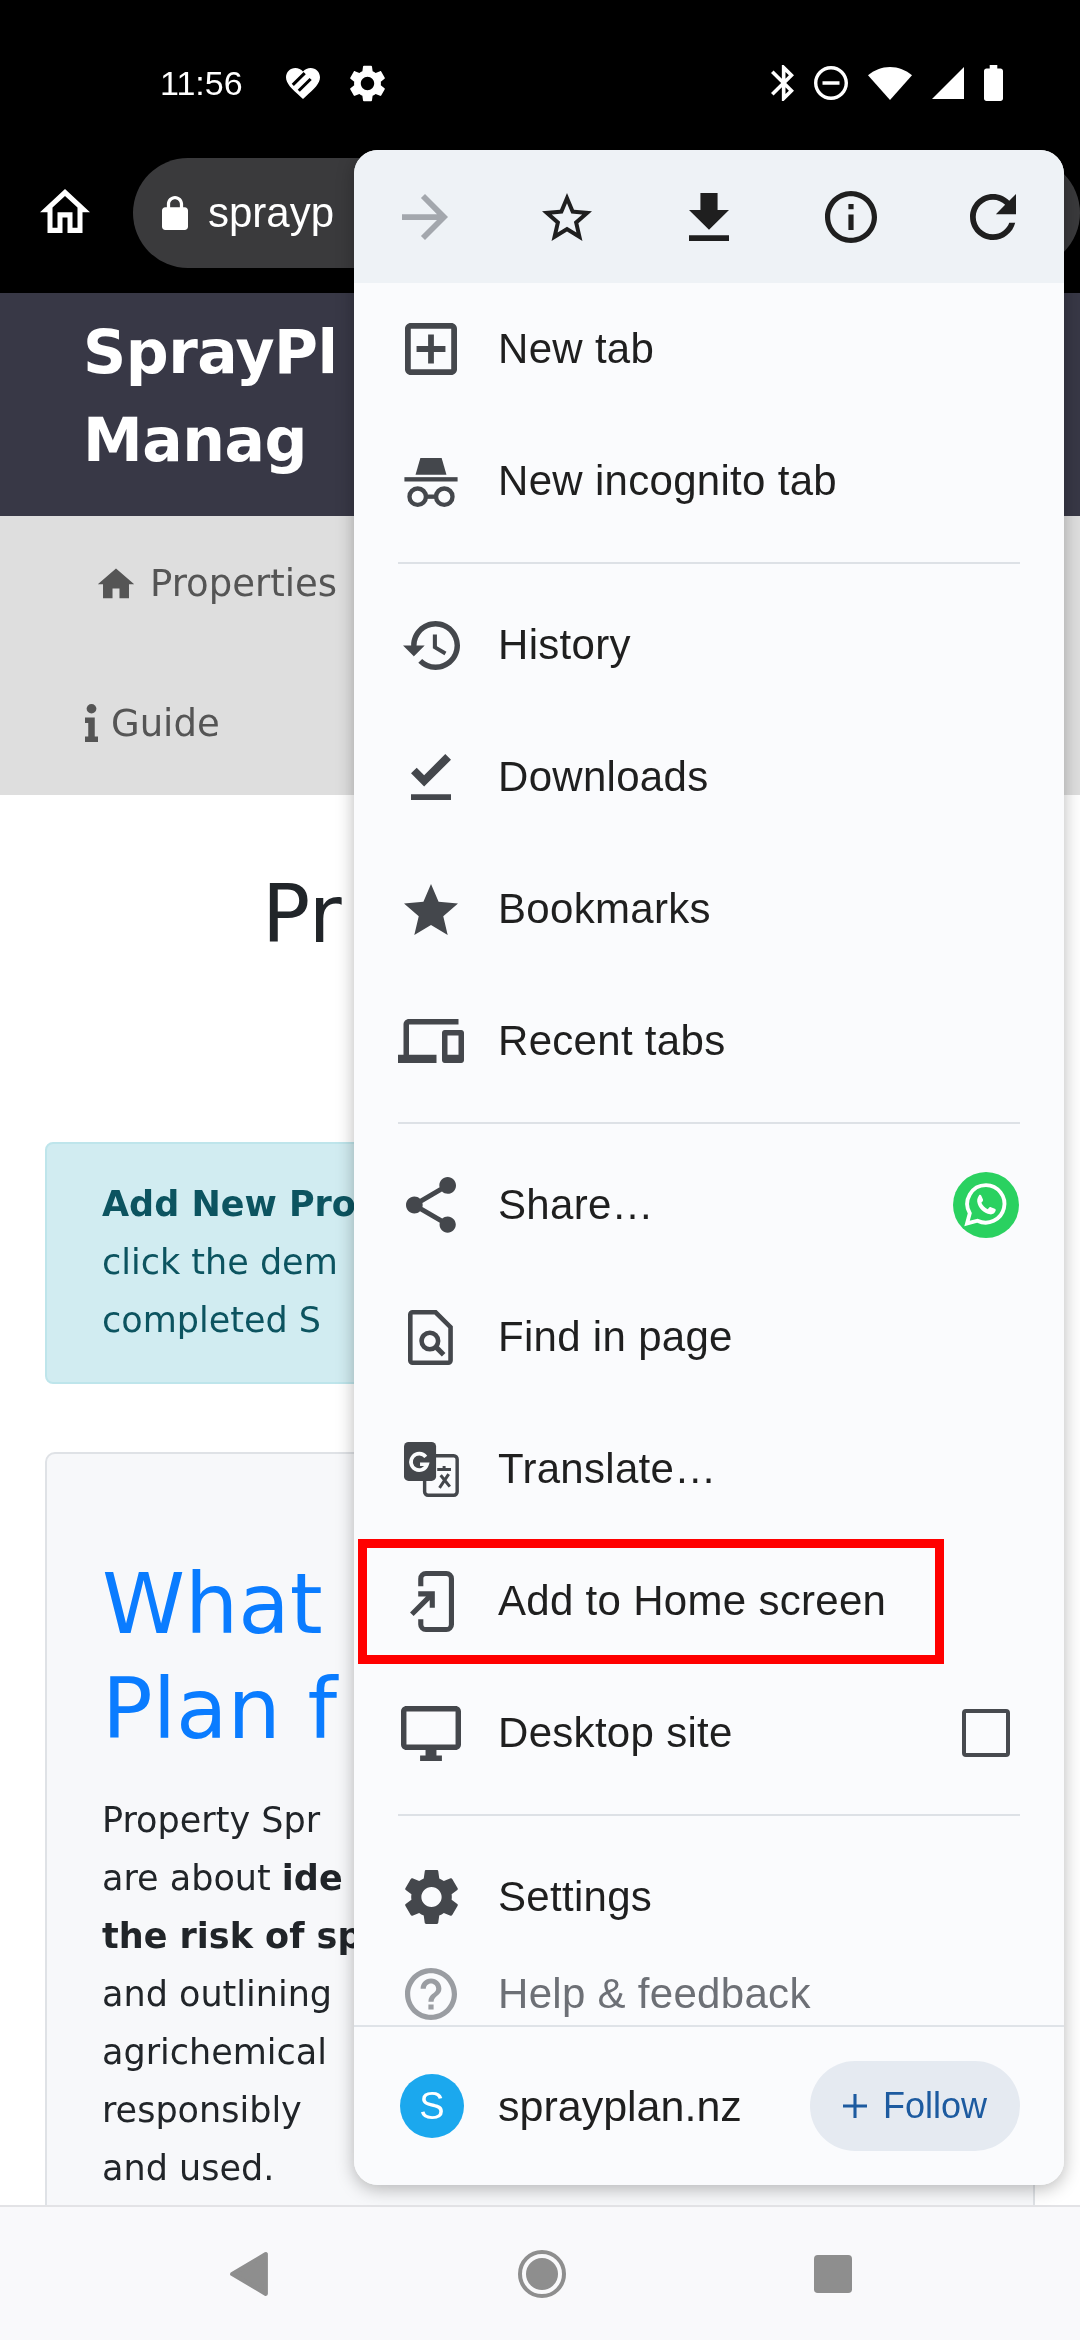 The width and height of the screenshot is (1080, 2340). Describe the element at coordinates (431, 1205) in the screenshot. I see `share-icon` at that location.